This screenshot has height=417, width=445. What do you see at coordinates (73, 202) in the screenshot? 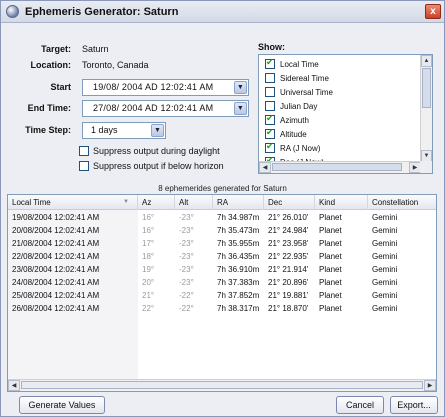
I see `column-header: Local Time ▼` at bounding box center [73, 202].